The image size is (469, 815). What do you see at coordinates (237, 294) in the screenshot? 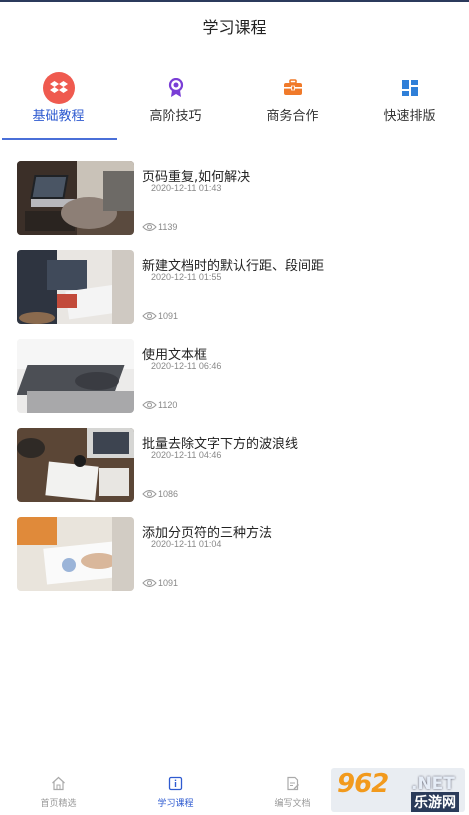
I see `list-item: 新建文档时的默认行距、段间距 2020-12-11 01:55 1091` at bounding box center [237, 294].